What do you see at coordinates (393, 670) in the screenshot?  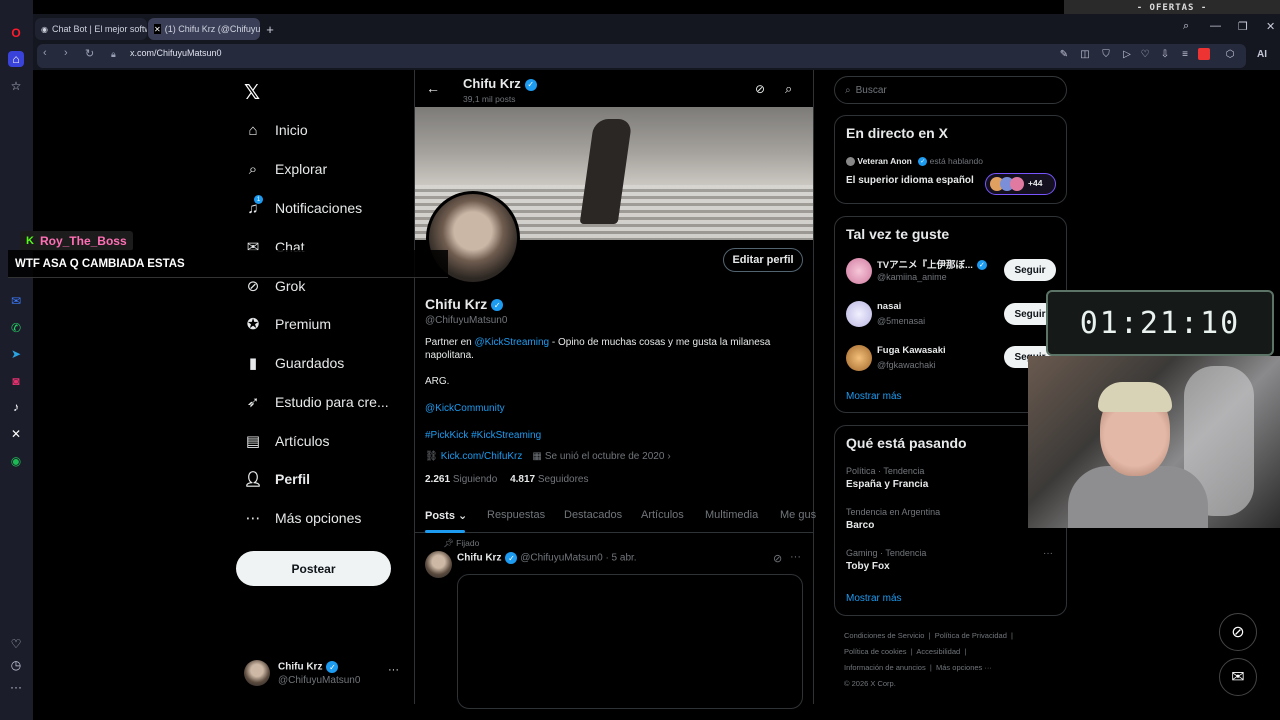 I see `account-more-icon: ···` at bounding box center [393, 670].